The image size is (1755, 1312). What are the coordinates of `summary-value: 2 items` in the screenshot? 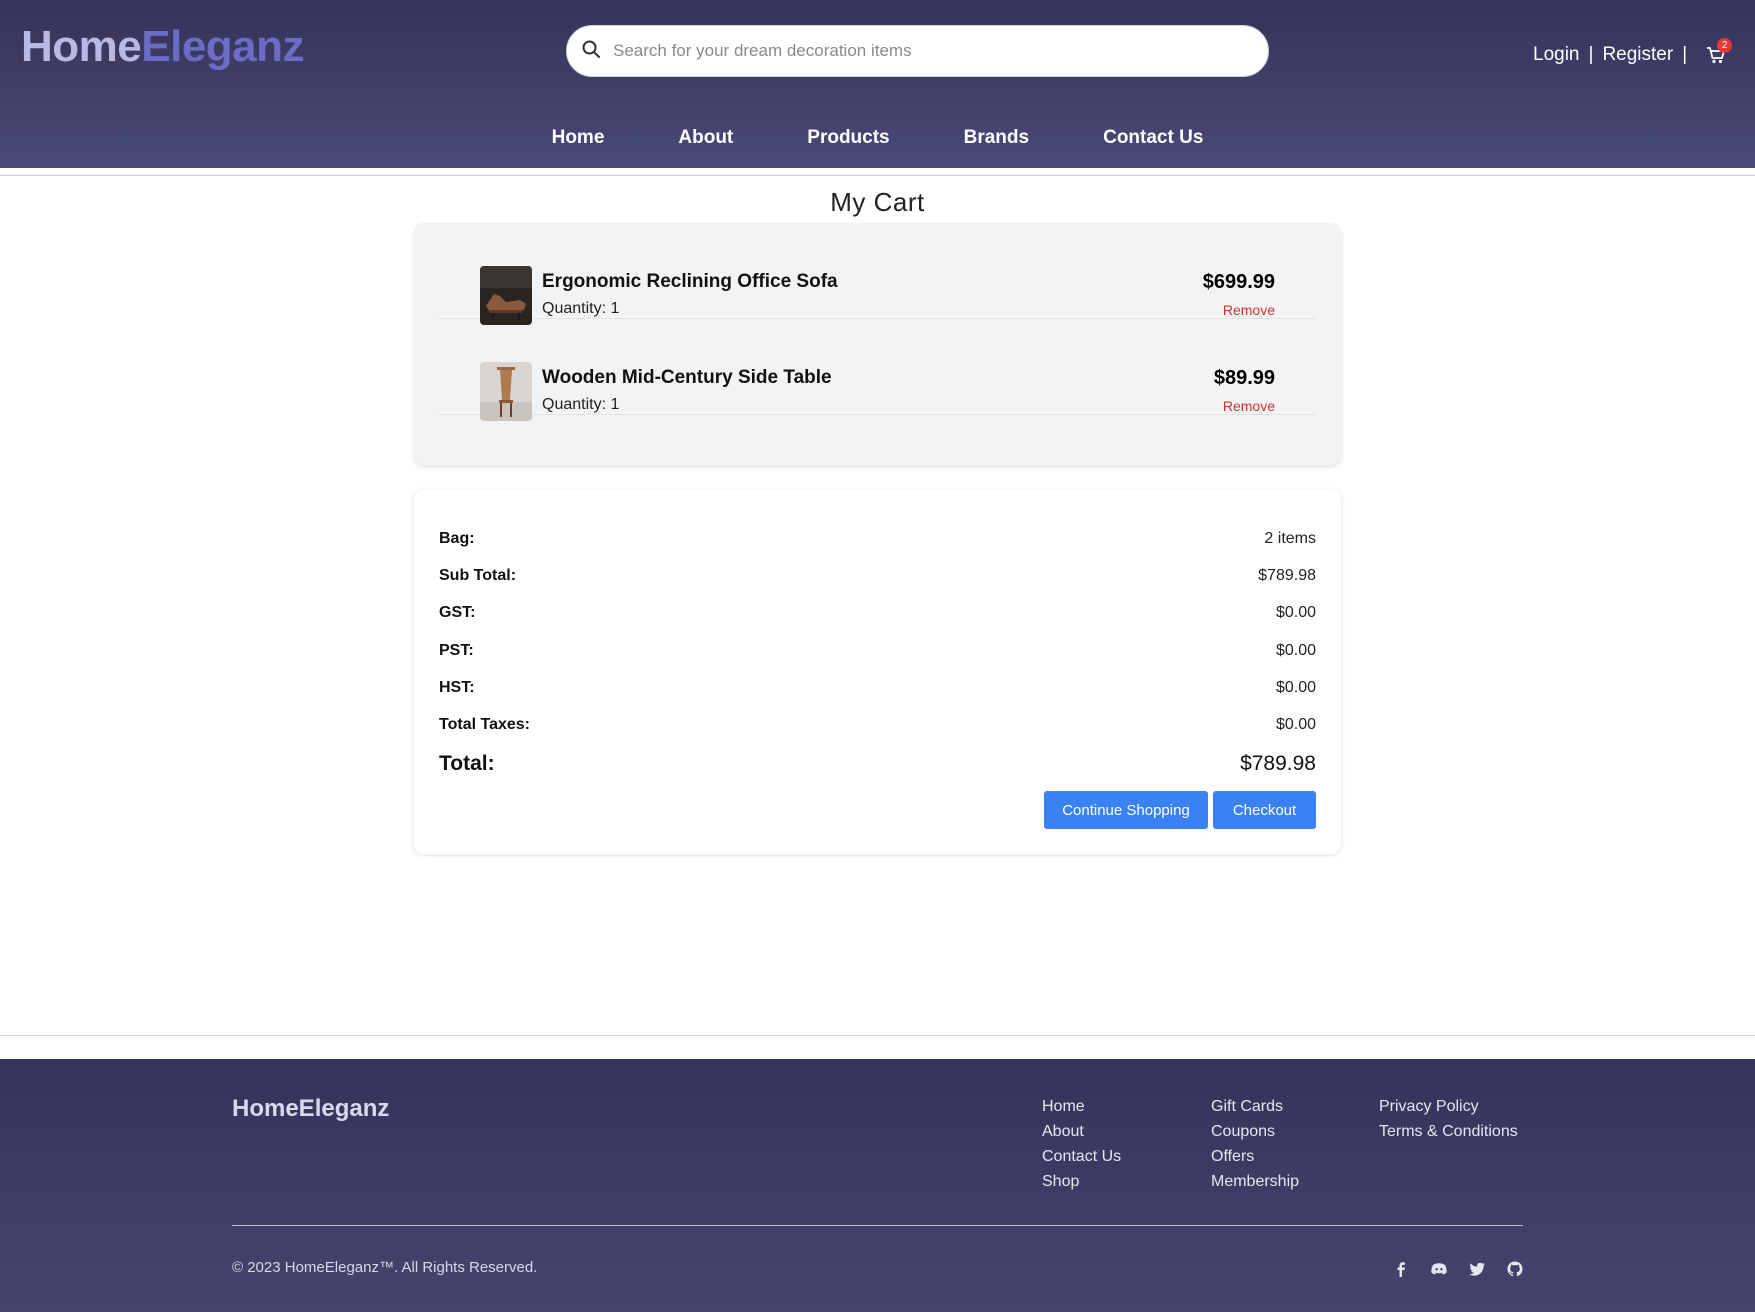 It's located at (1290, 538).